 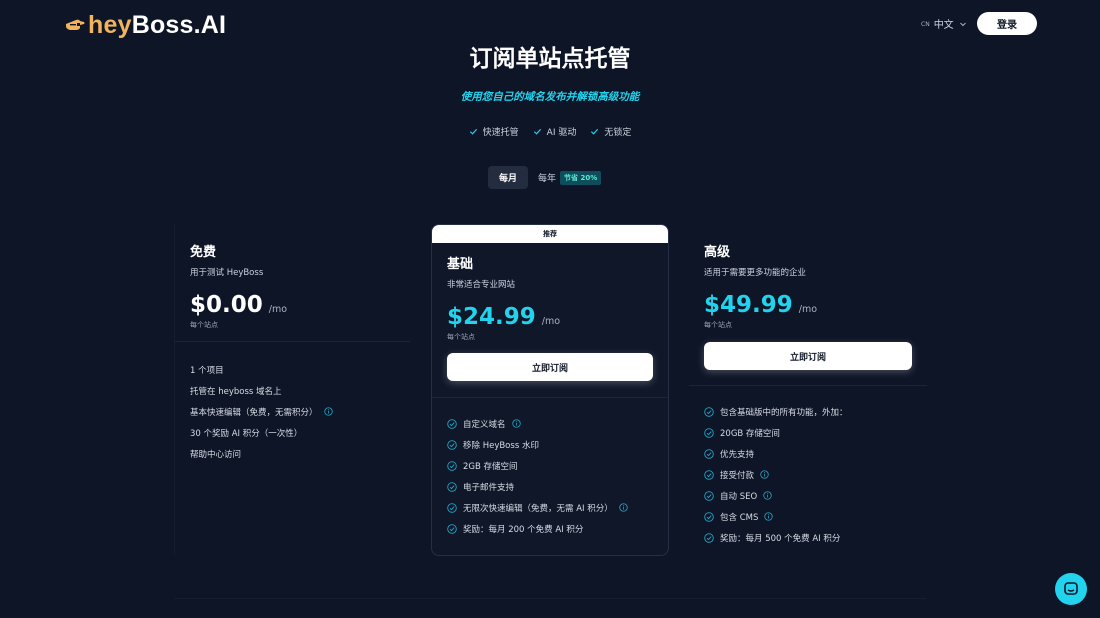 I want to click on feature-label: AI 驱动, so click(x=561, y=133).